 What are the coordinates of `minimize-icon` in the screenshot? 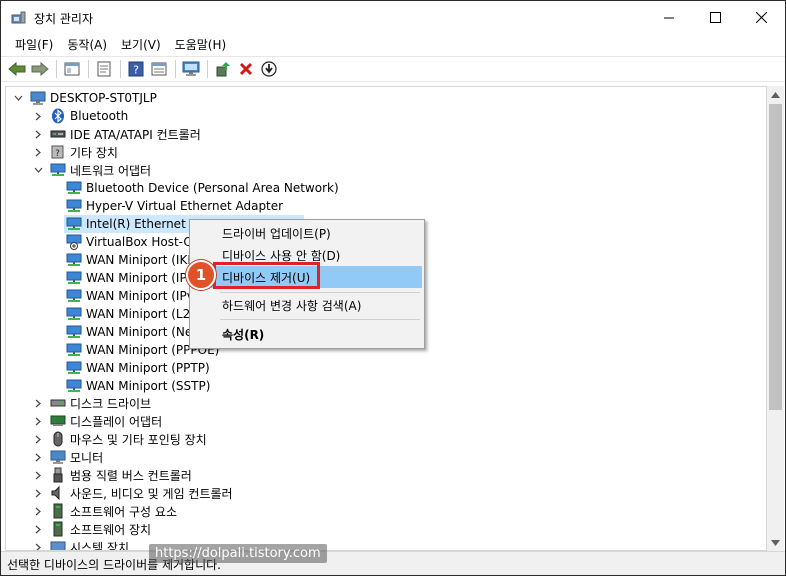 It's located at (669, 17).